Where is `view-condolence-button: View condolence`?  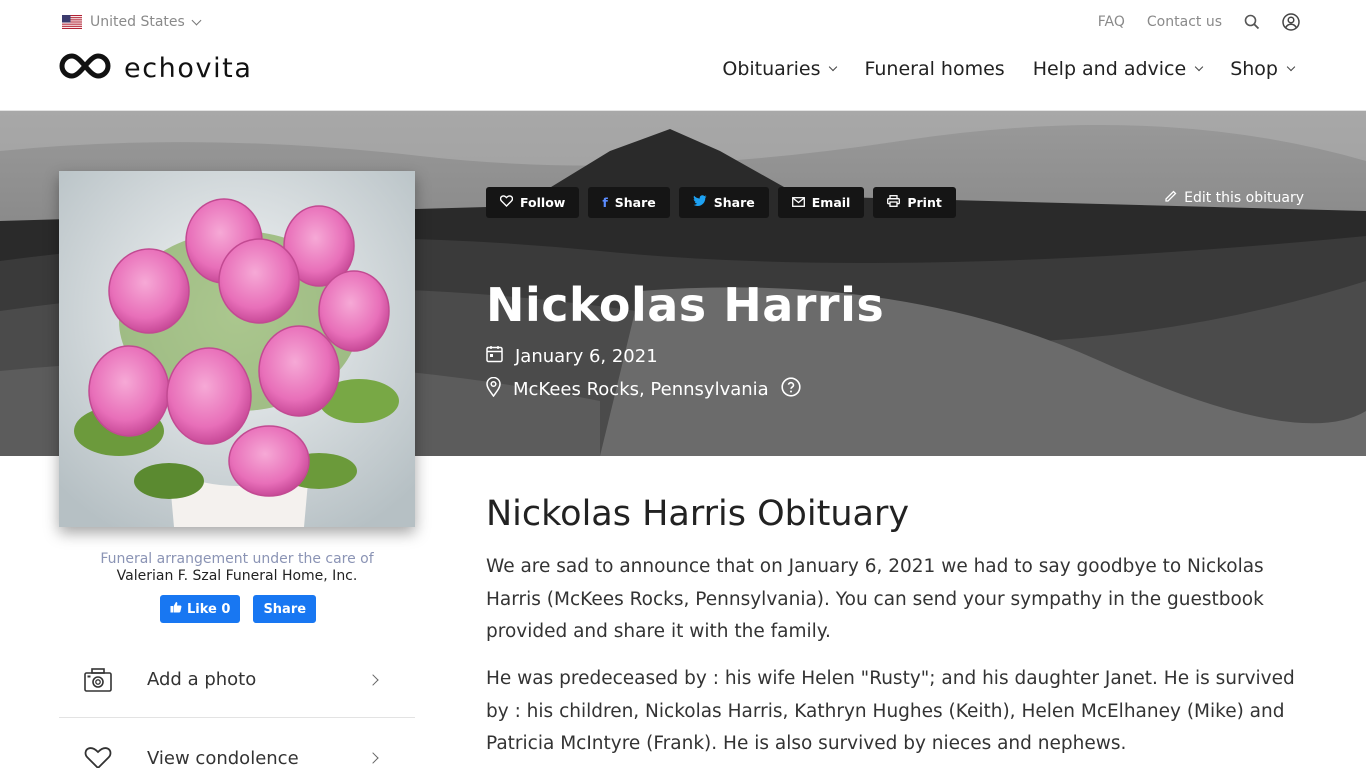 view-condolence-button: View condolence is located at coordinates (237, 744).